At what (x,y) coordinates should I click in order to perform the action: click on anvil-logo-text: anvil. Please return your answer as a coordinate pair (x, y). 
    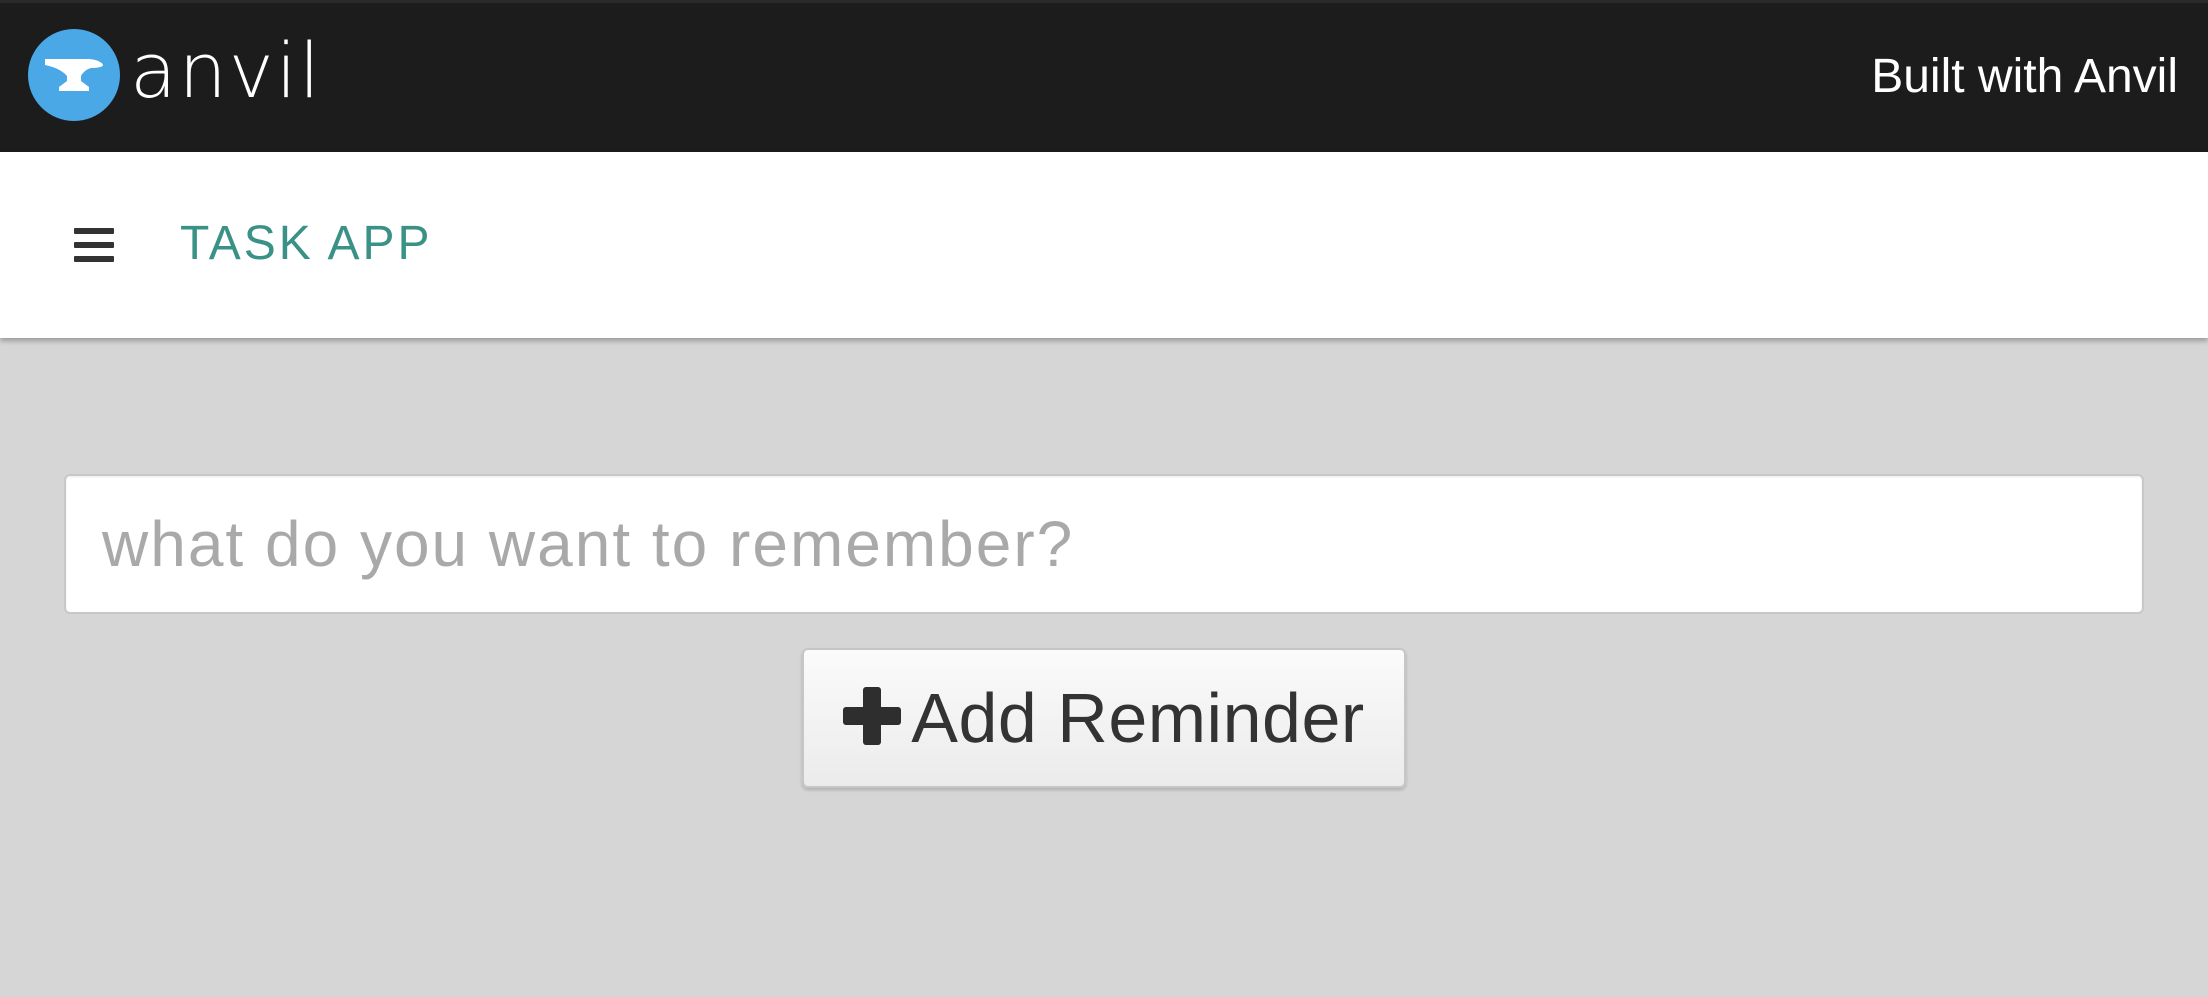
    Looking at the image, I should click on (226, 70).